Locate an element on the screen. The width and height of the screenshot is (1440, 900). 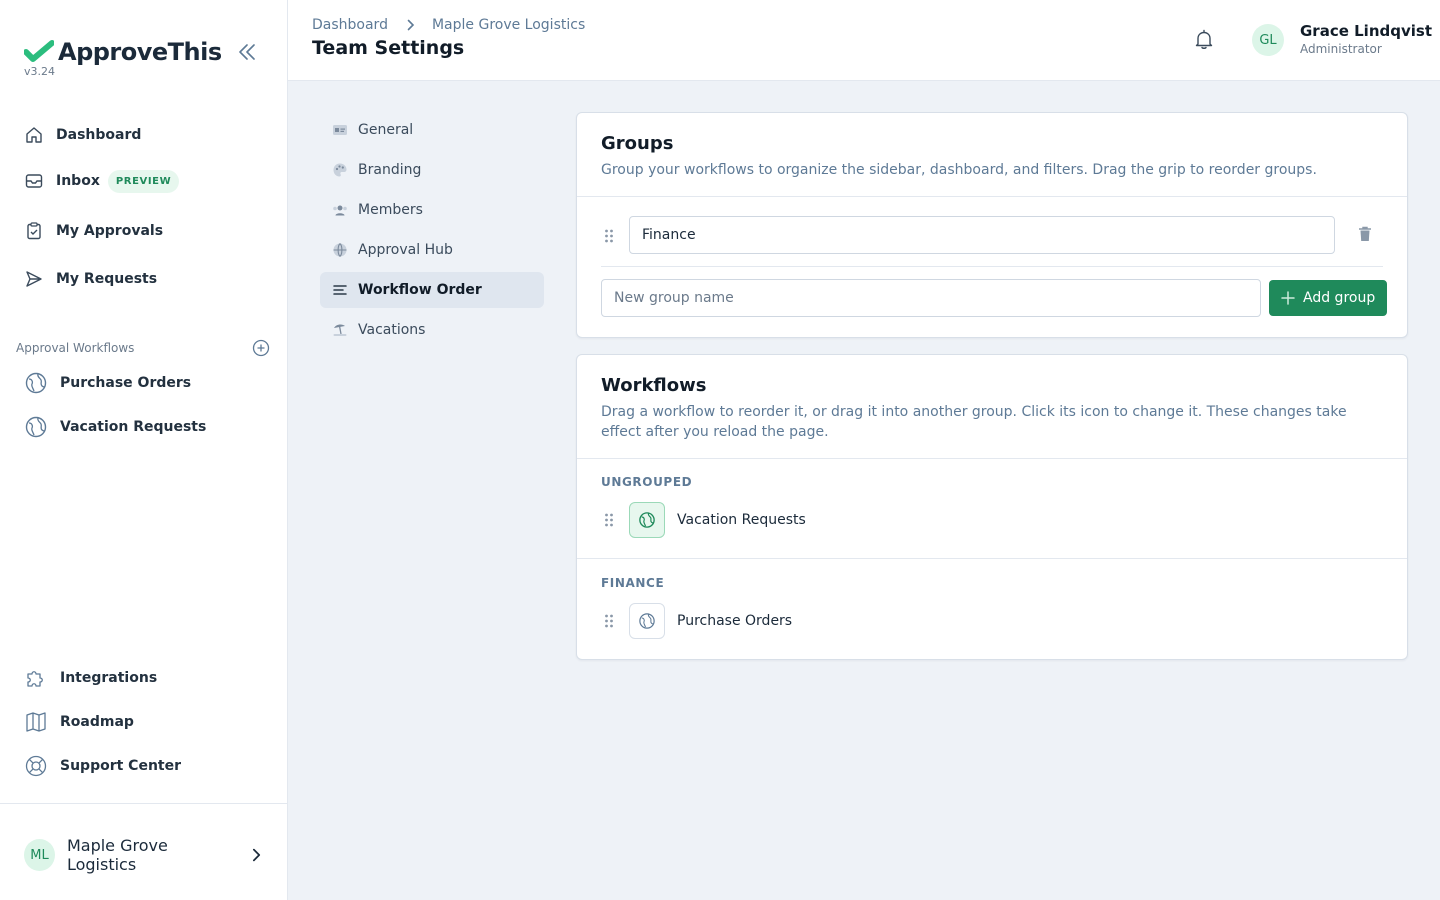
collapse-sidebar-icon is located at coordinates (247, 52).